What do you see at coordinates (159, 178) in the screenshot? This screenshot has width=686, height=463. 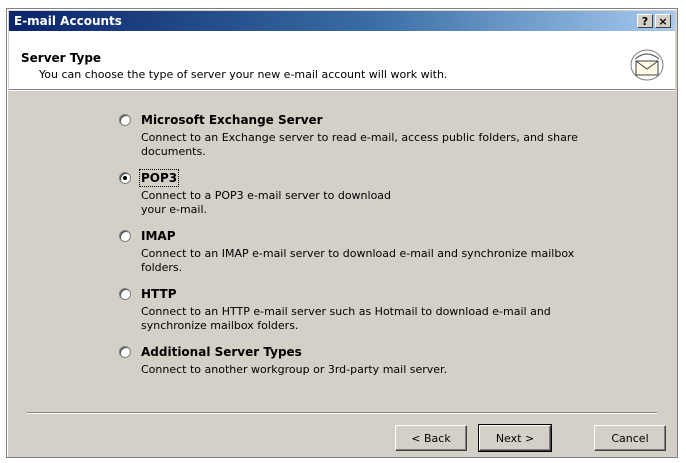 I see `option-label: POP3` at bounding box center [159, 178].